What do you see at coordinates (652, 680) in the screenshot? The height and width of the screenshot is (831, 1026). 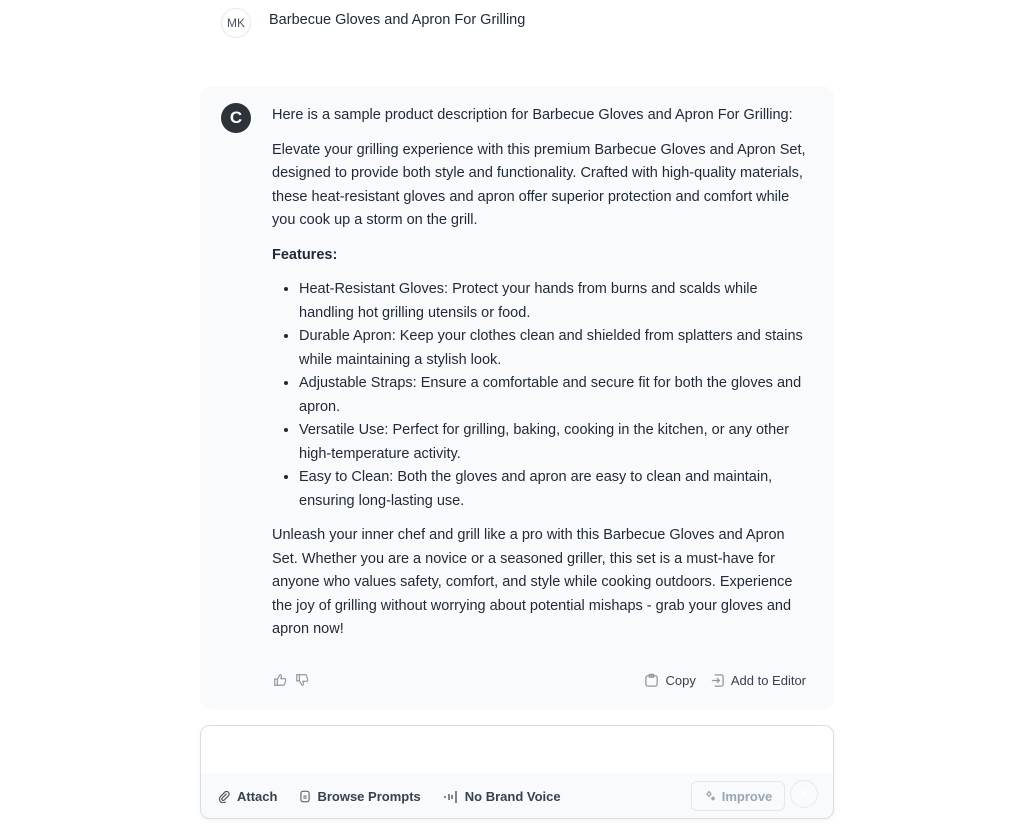 I see `clipboard-icon` at bounding box center [652, 680].